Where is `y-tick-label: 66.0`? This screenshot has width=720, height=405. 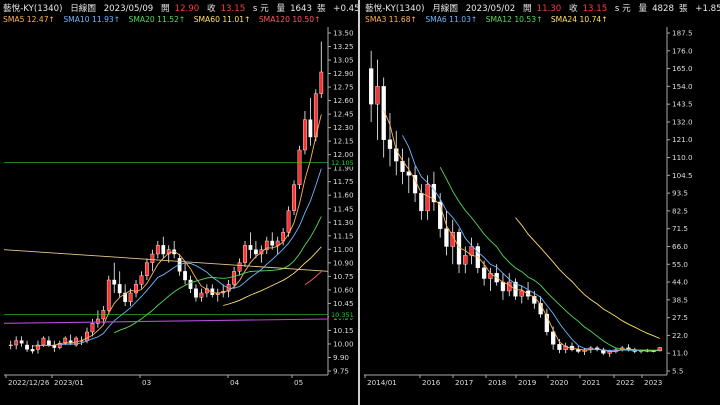
y-tick-label: 66.0 is located at coordinates (680, 246).